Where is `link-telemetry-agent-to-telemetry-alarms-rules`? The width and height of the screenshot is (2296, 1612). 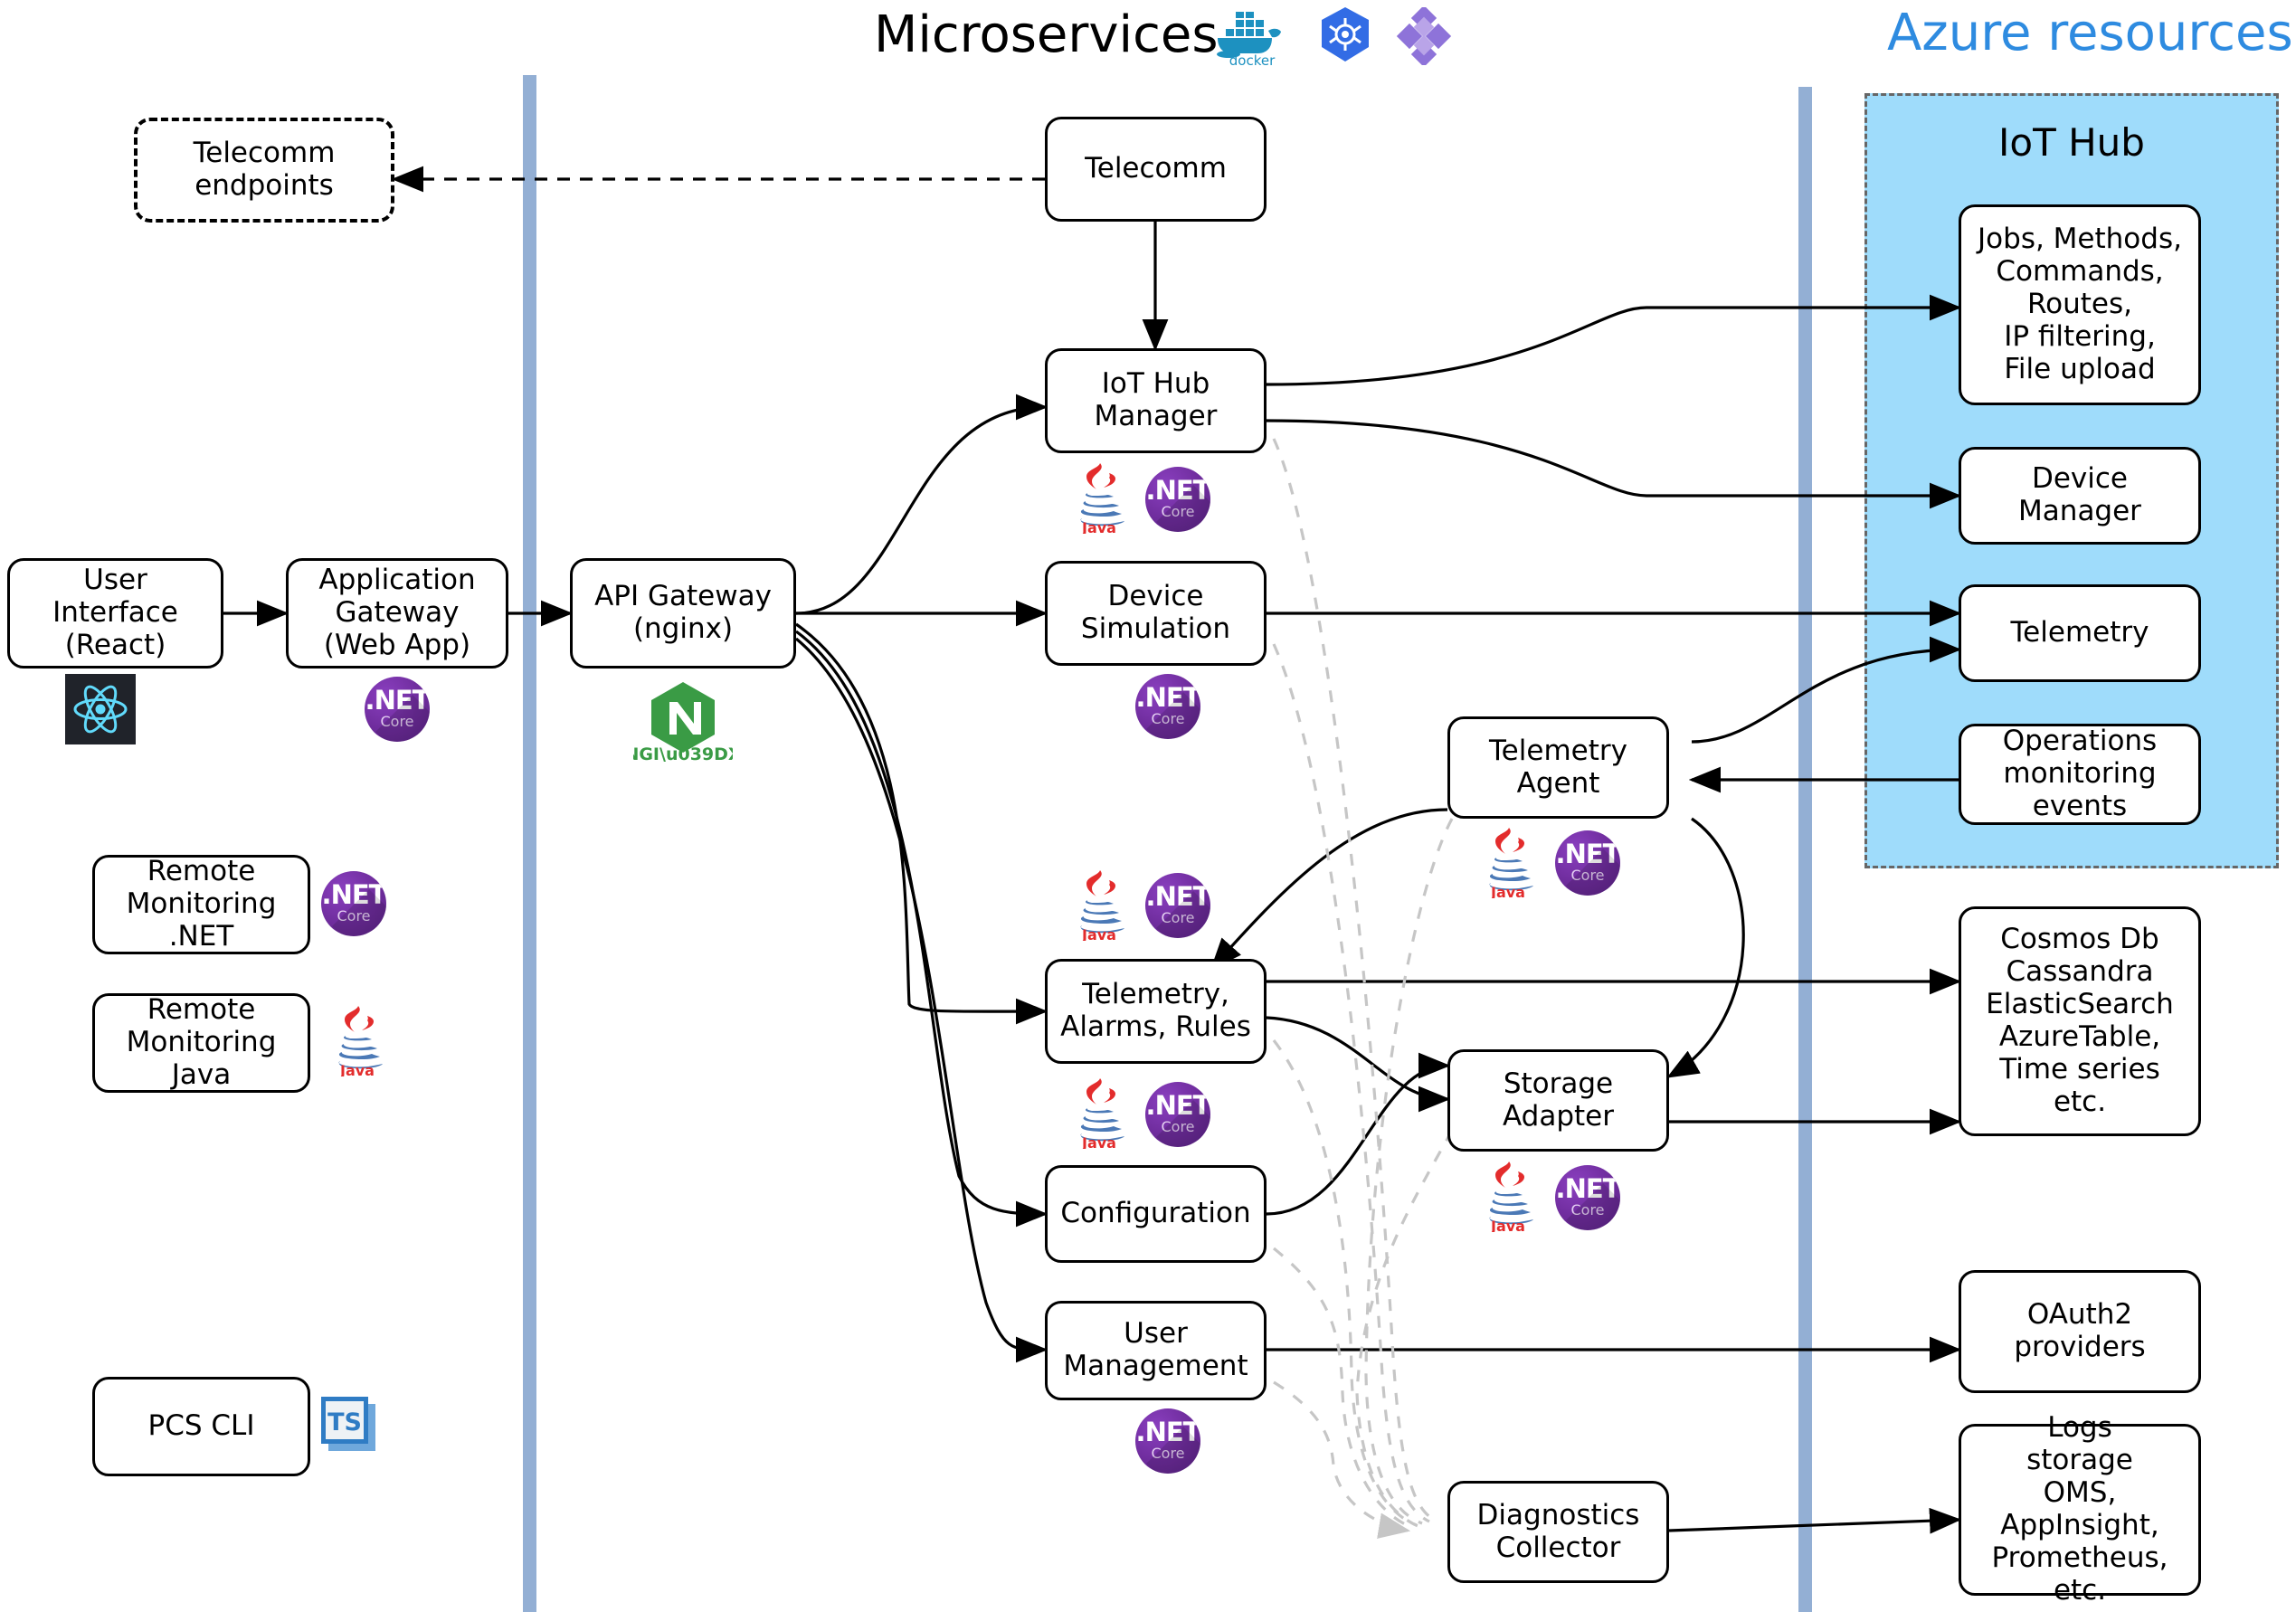
link-telemetry-agent-to-telemetry-alarms-rules is located at coordinates (1329, 889).